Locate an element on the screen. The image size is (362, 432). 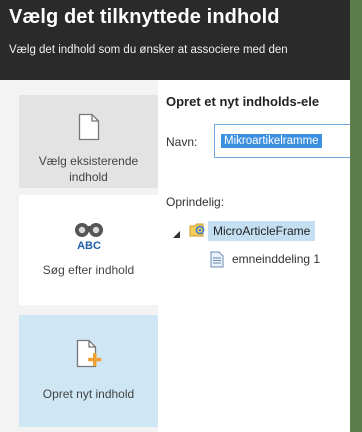
name-input: Mikroartikelramme is located at coordinates (282, 141).